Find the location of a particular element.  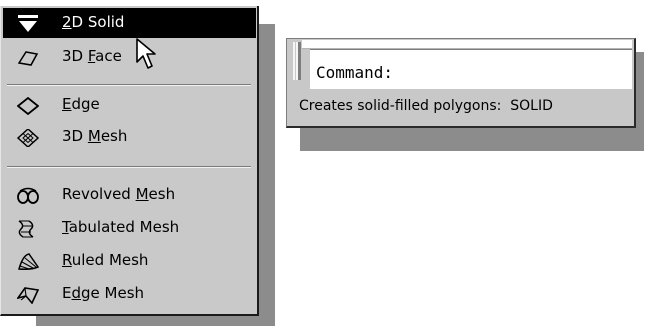

ruled-mesh-icon is located at coordinates (28, 261).